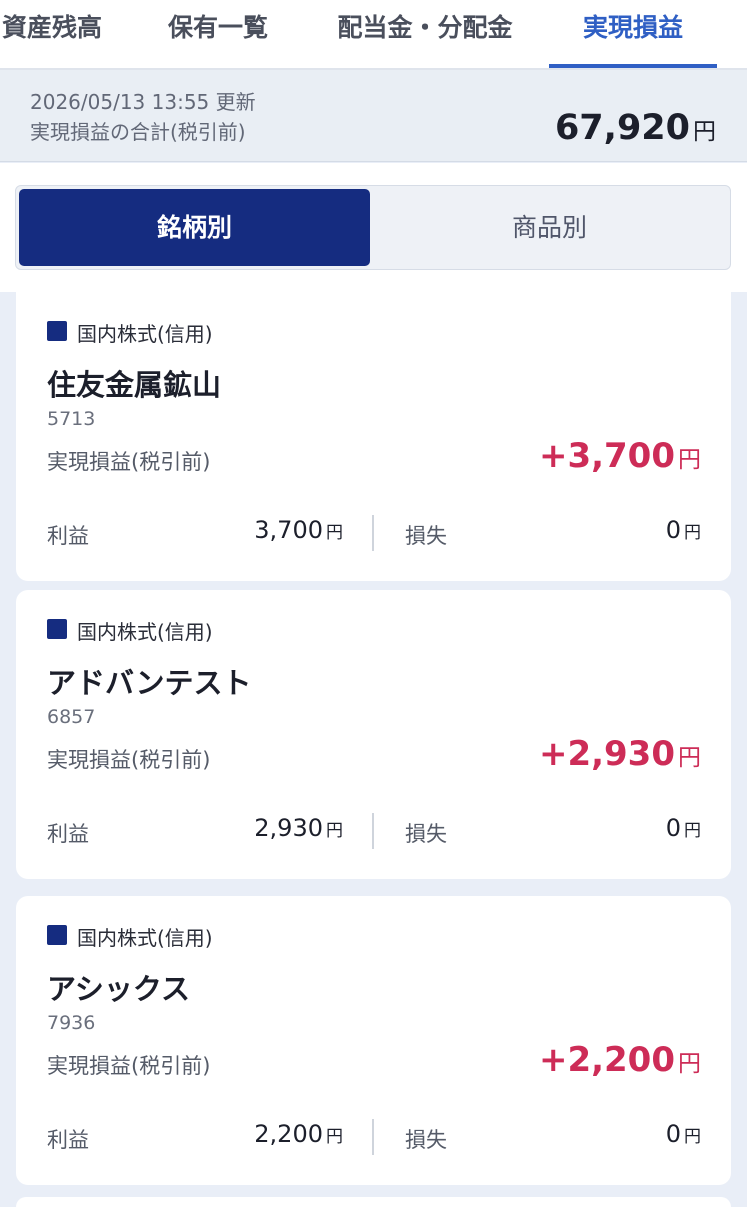 The width and height of the screenshot is (747, 1207). What do you see at coordinates (425, 34) in the screenshot?
I see `tab-dividends: 配当金・分配金` at bounding box center [425, 34].